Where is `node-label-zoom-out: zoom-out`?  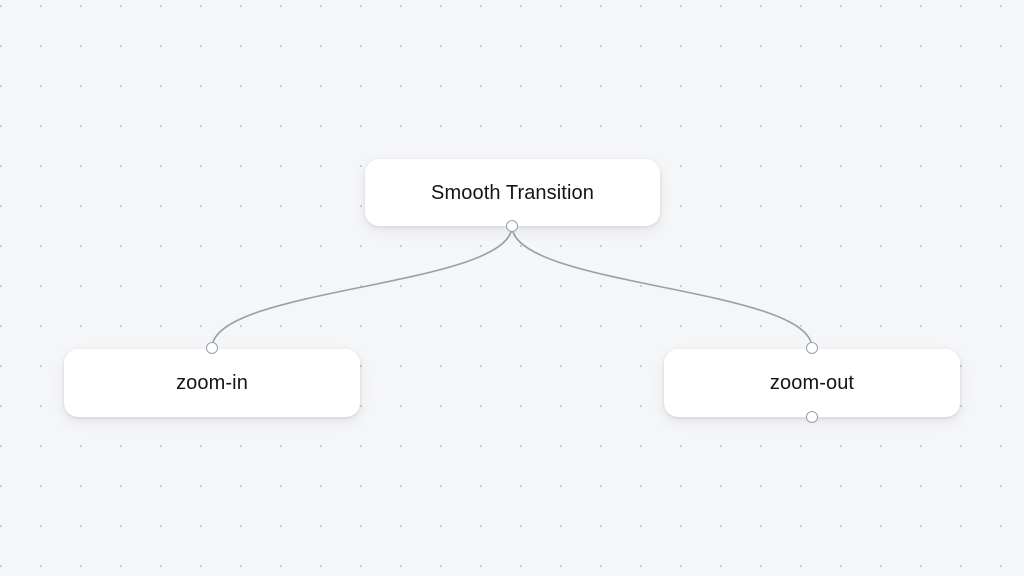 node-label-zoom-out: zoom-out is located at coordinates (812, 383).